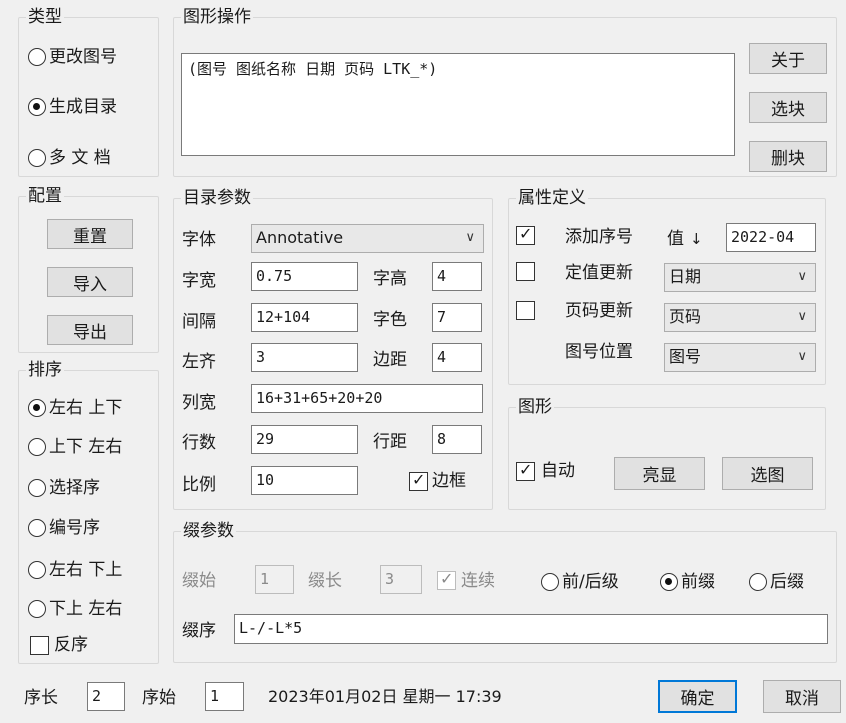 Image resolution: width=846 pixels, height=723 pixels. I want to click on radio-suffix: 后缀, so click(776, 582).